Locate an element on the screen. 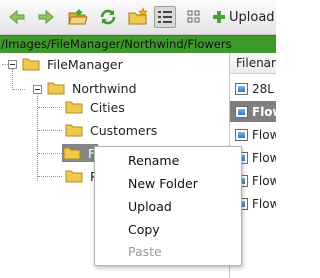 The height and width of the screenshot is (278, 320). file-name: 28L is located at coordinates (263, 88).